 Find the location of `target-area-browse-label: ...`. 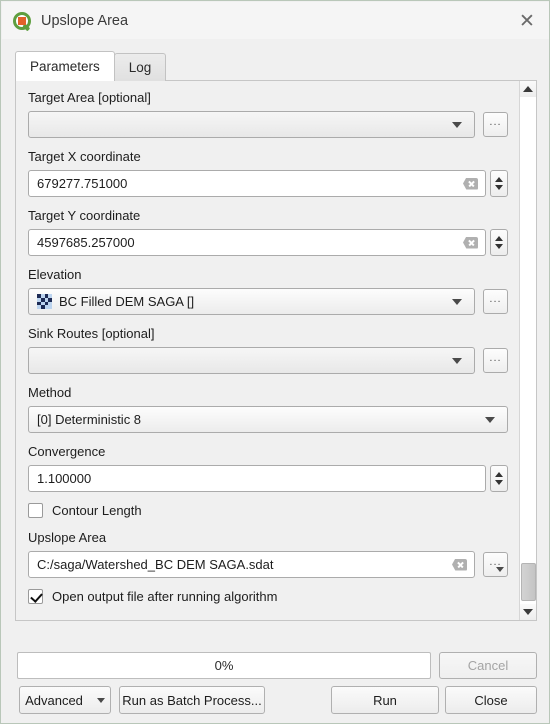

target-area-browse-label: ... is located at coordinates (495, 121).